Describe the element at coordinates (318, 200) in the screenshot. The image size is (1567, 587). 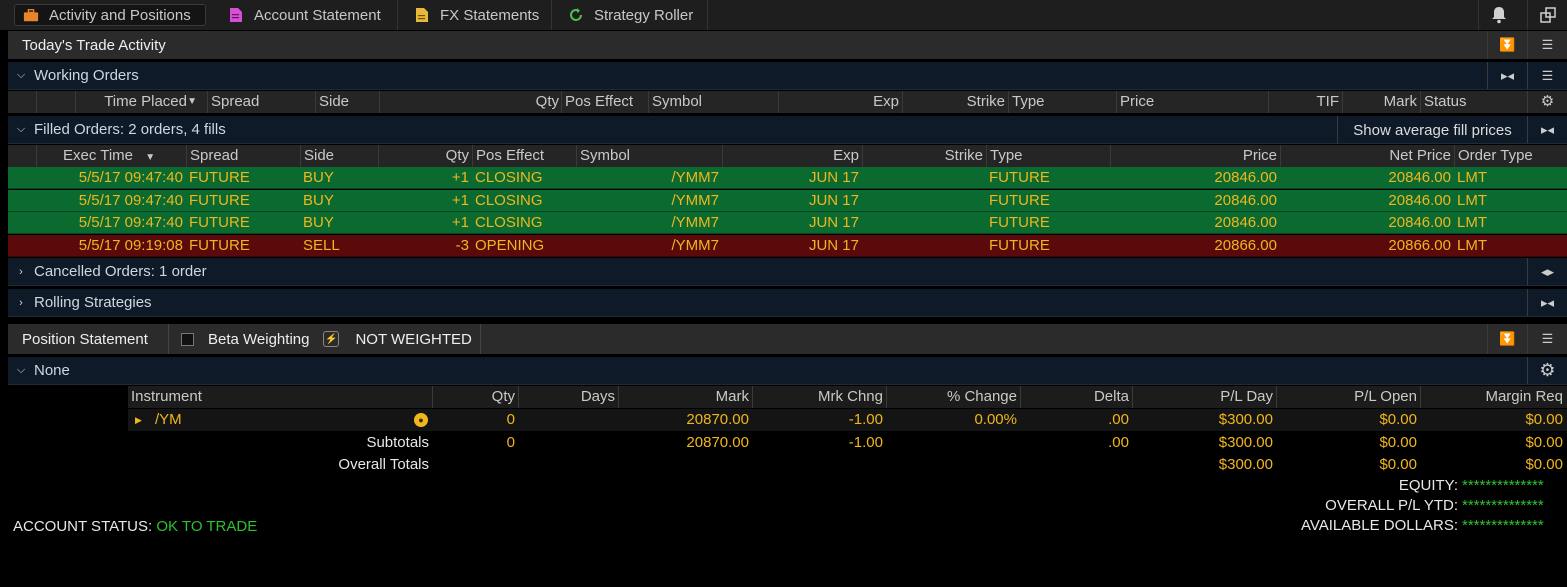
I see `side-cell: BUY` at that location.